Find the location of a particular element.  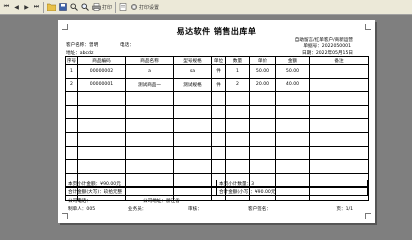

print-button: 打印 is located at coordinates (102, 7).